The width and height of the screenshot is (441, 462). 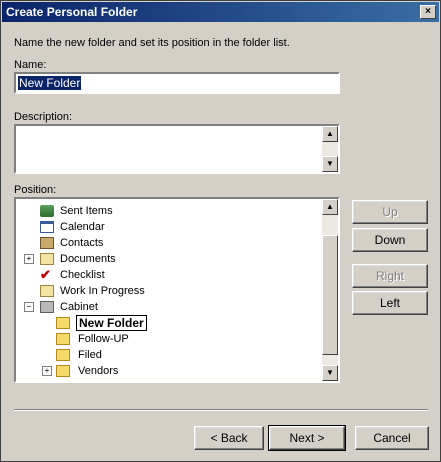 I want to click on name-input: New Folder, so click(x=177, y=83).